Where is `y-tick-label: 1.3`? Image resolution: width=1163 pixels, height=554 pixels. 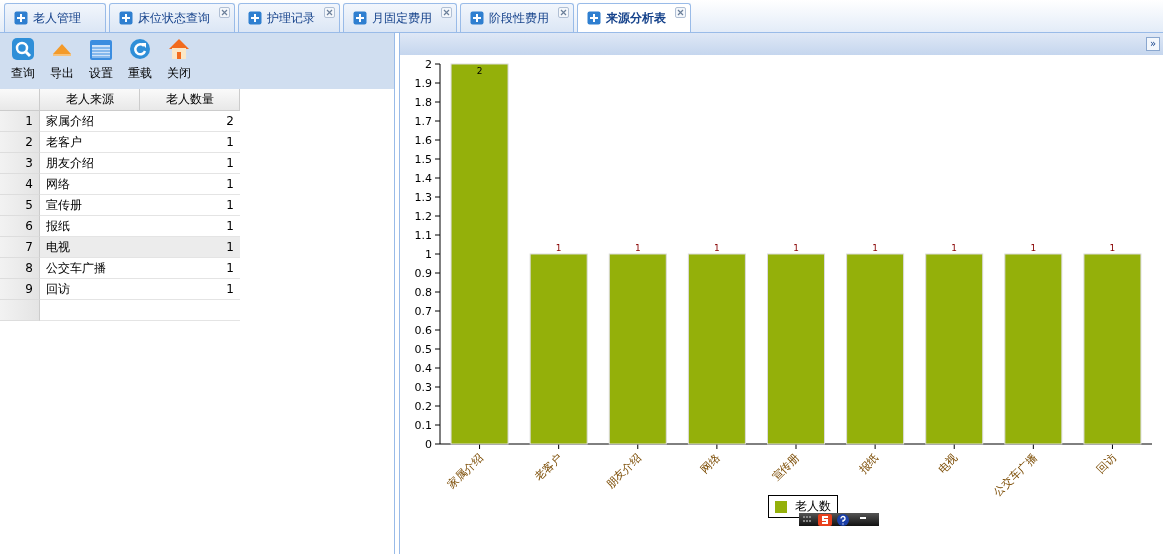 y-tick-label: 1.3 is located at coordinates (423, 197).